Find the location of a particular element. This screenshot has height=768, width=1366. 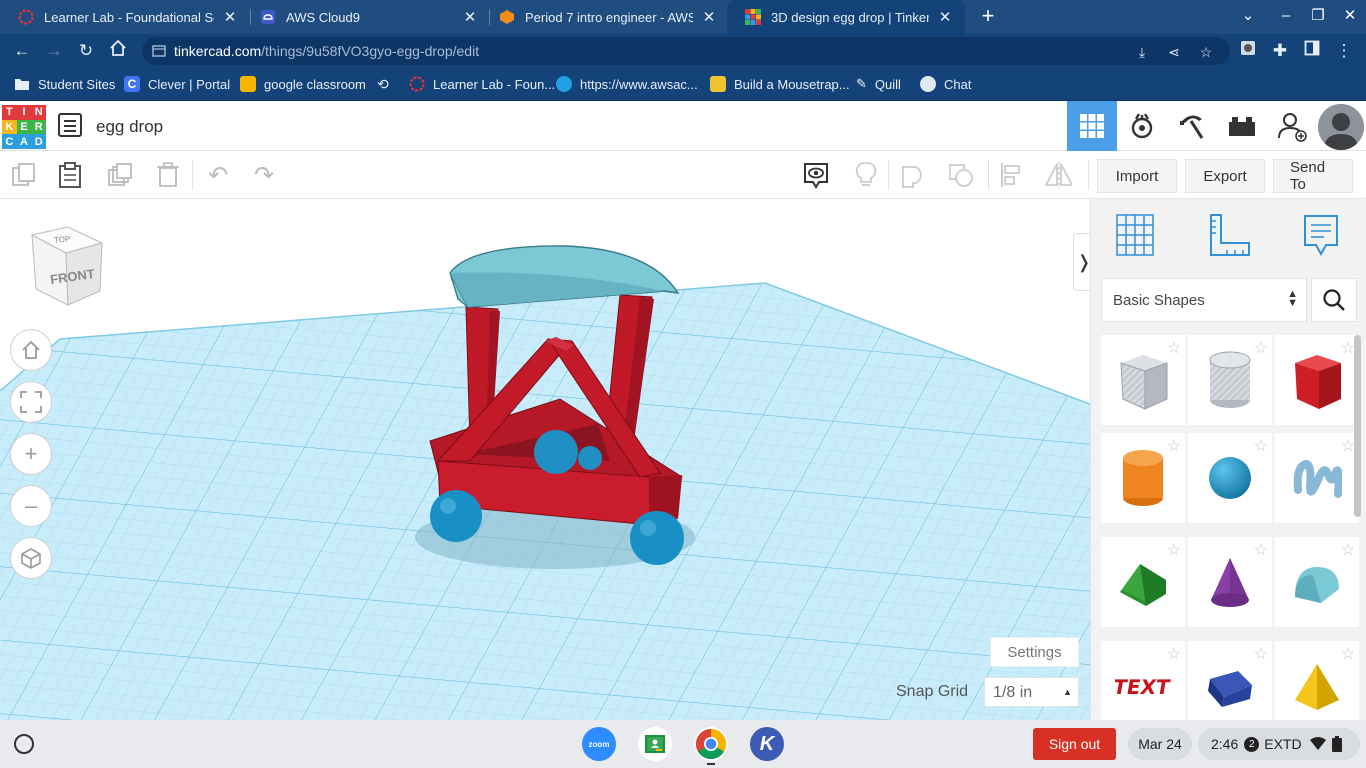

chrome-app is located at coordinates (711, 744).